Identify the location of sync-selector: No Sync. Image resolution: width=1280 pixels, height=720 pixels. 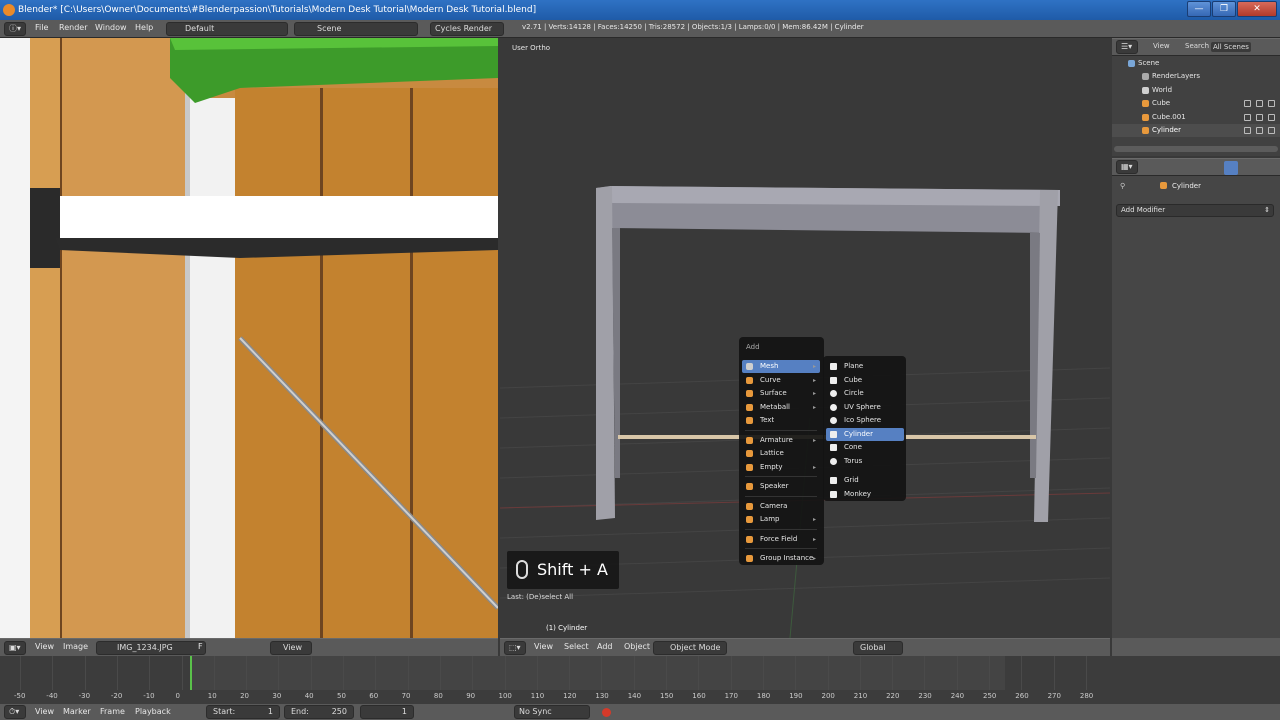
(552, 712).